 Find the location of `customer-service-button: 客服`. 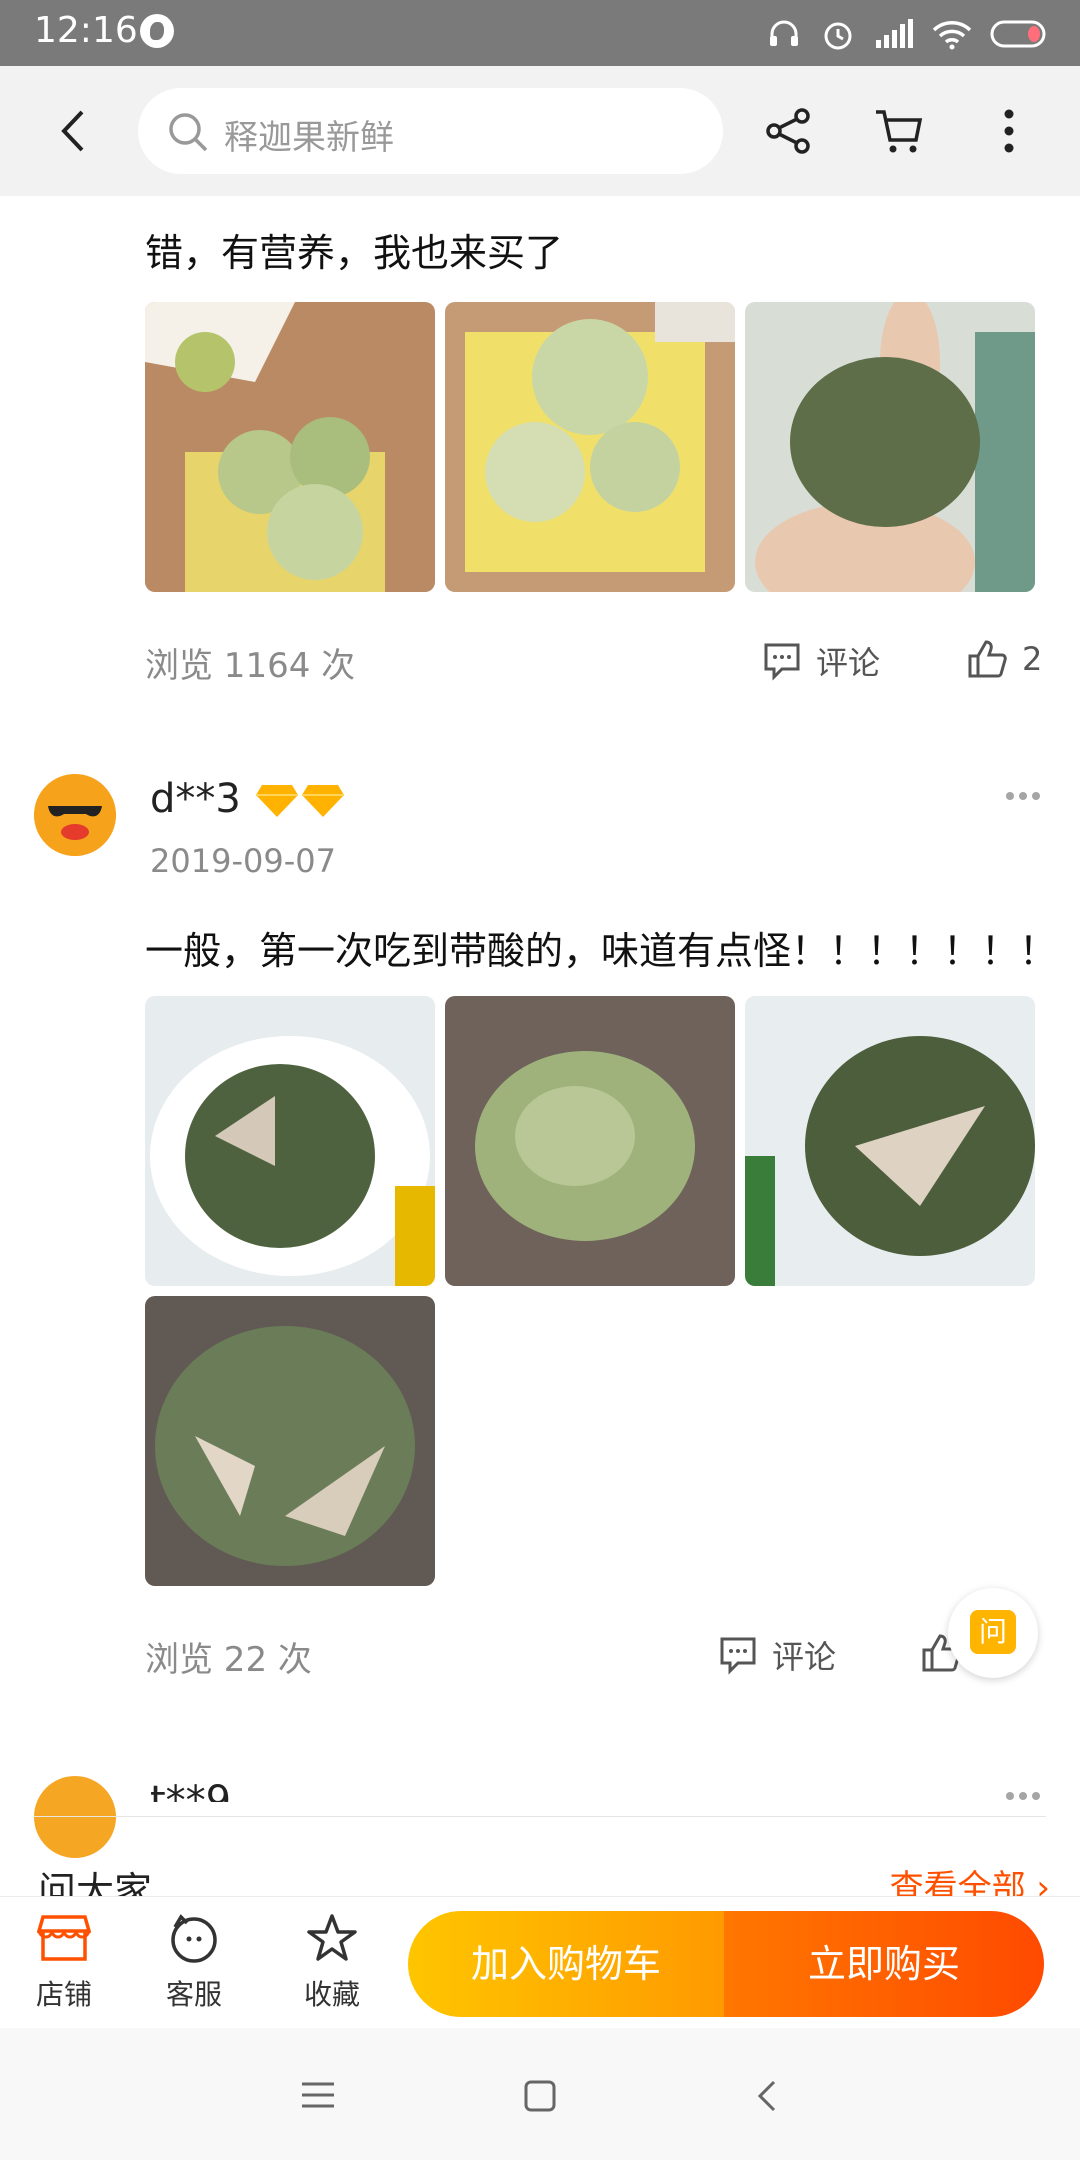

customer-service-button: 客服 is located at coordinates (194, 1963).